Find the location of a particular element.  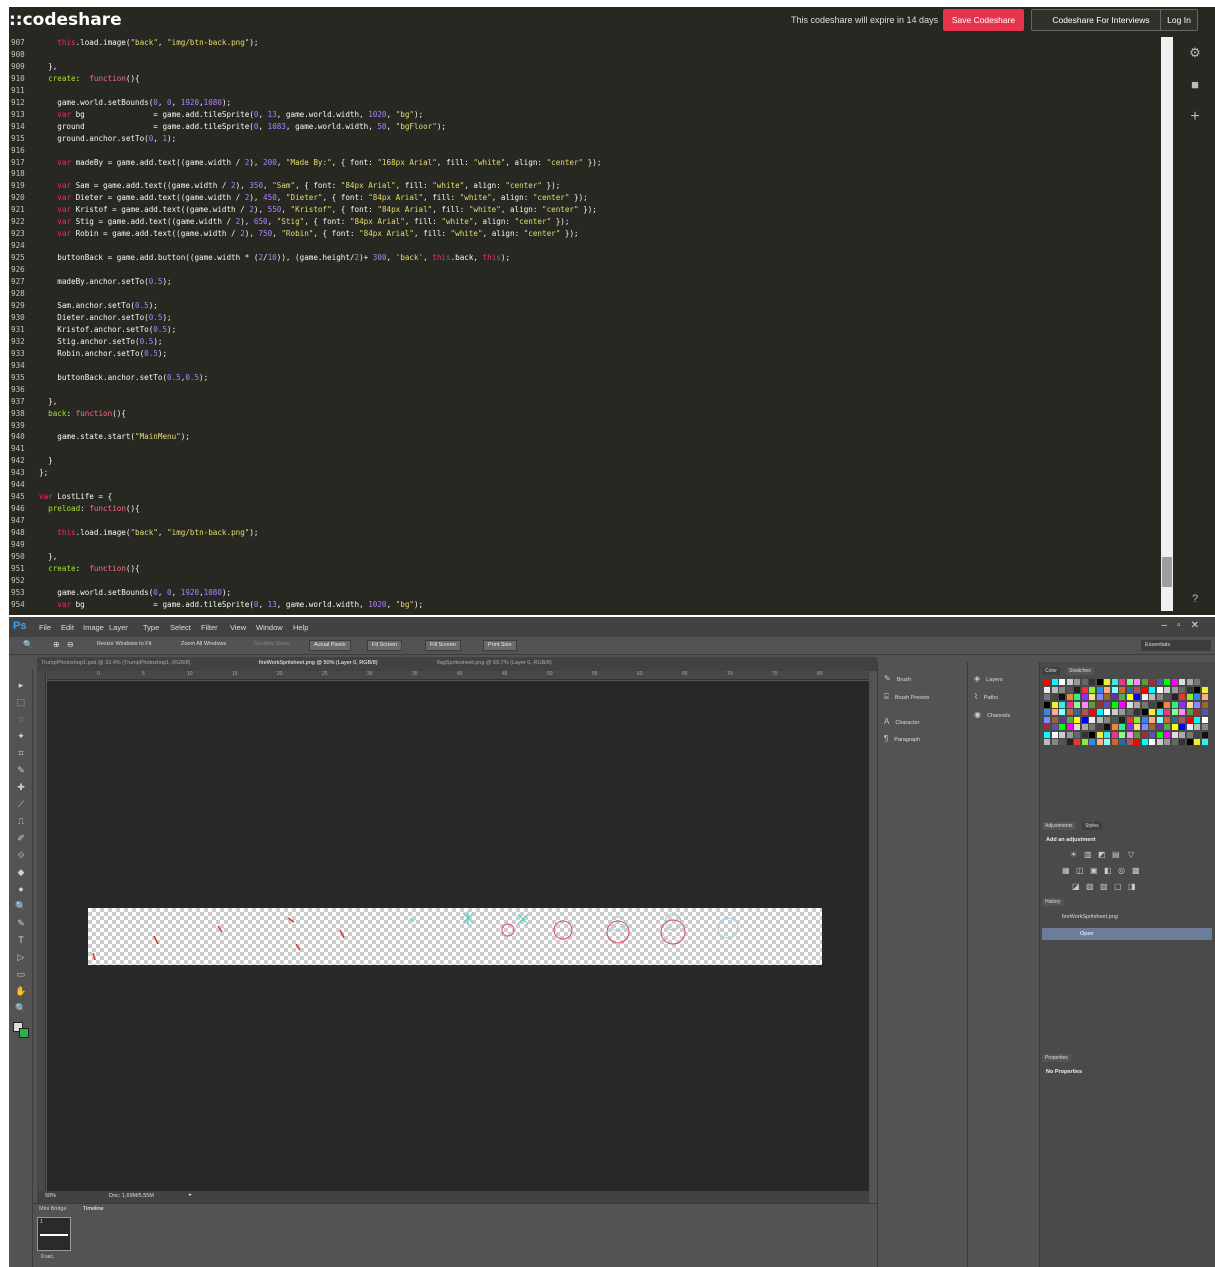

code-line: 933 Robin.anchor.setTo(0.5); is located at coordinates (584, 354).